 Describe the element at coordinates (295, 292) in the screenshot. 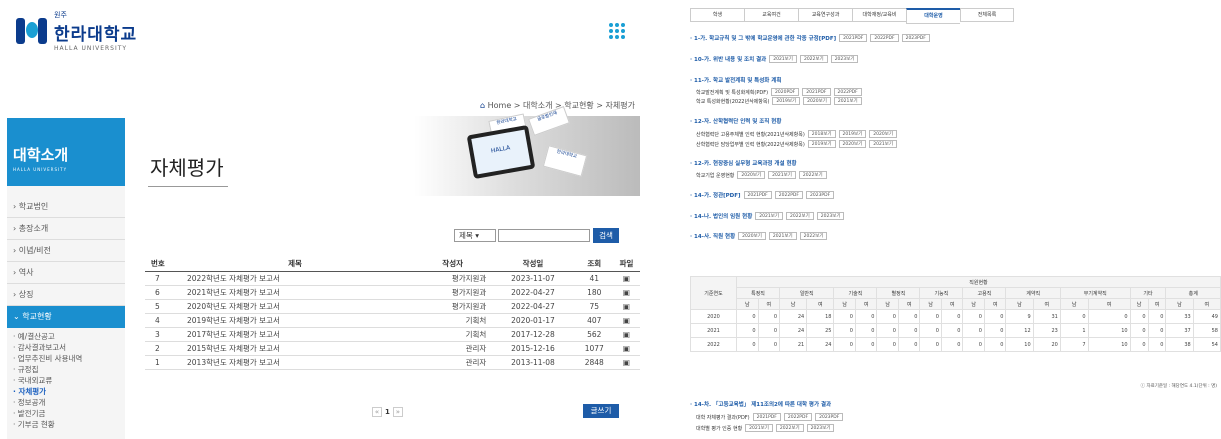

I see `row-title: 2021학년도 자체평가 보고서` at that location.